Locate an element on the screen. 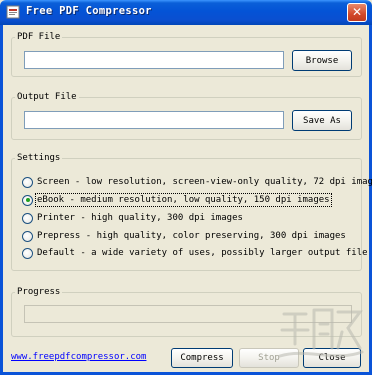 Image resolution: width=372 pixels, height=375 pixels. radio-printer: Printer - high quality, 300 dpi images is located at coordinates (132, 218).